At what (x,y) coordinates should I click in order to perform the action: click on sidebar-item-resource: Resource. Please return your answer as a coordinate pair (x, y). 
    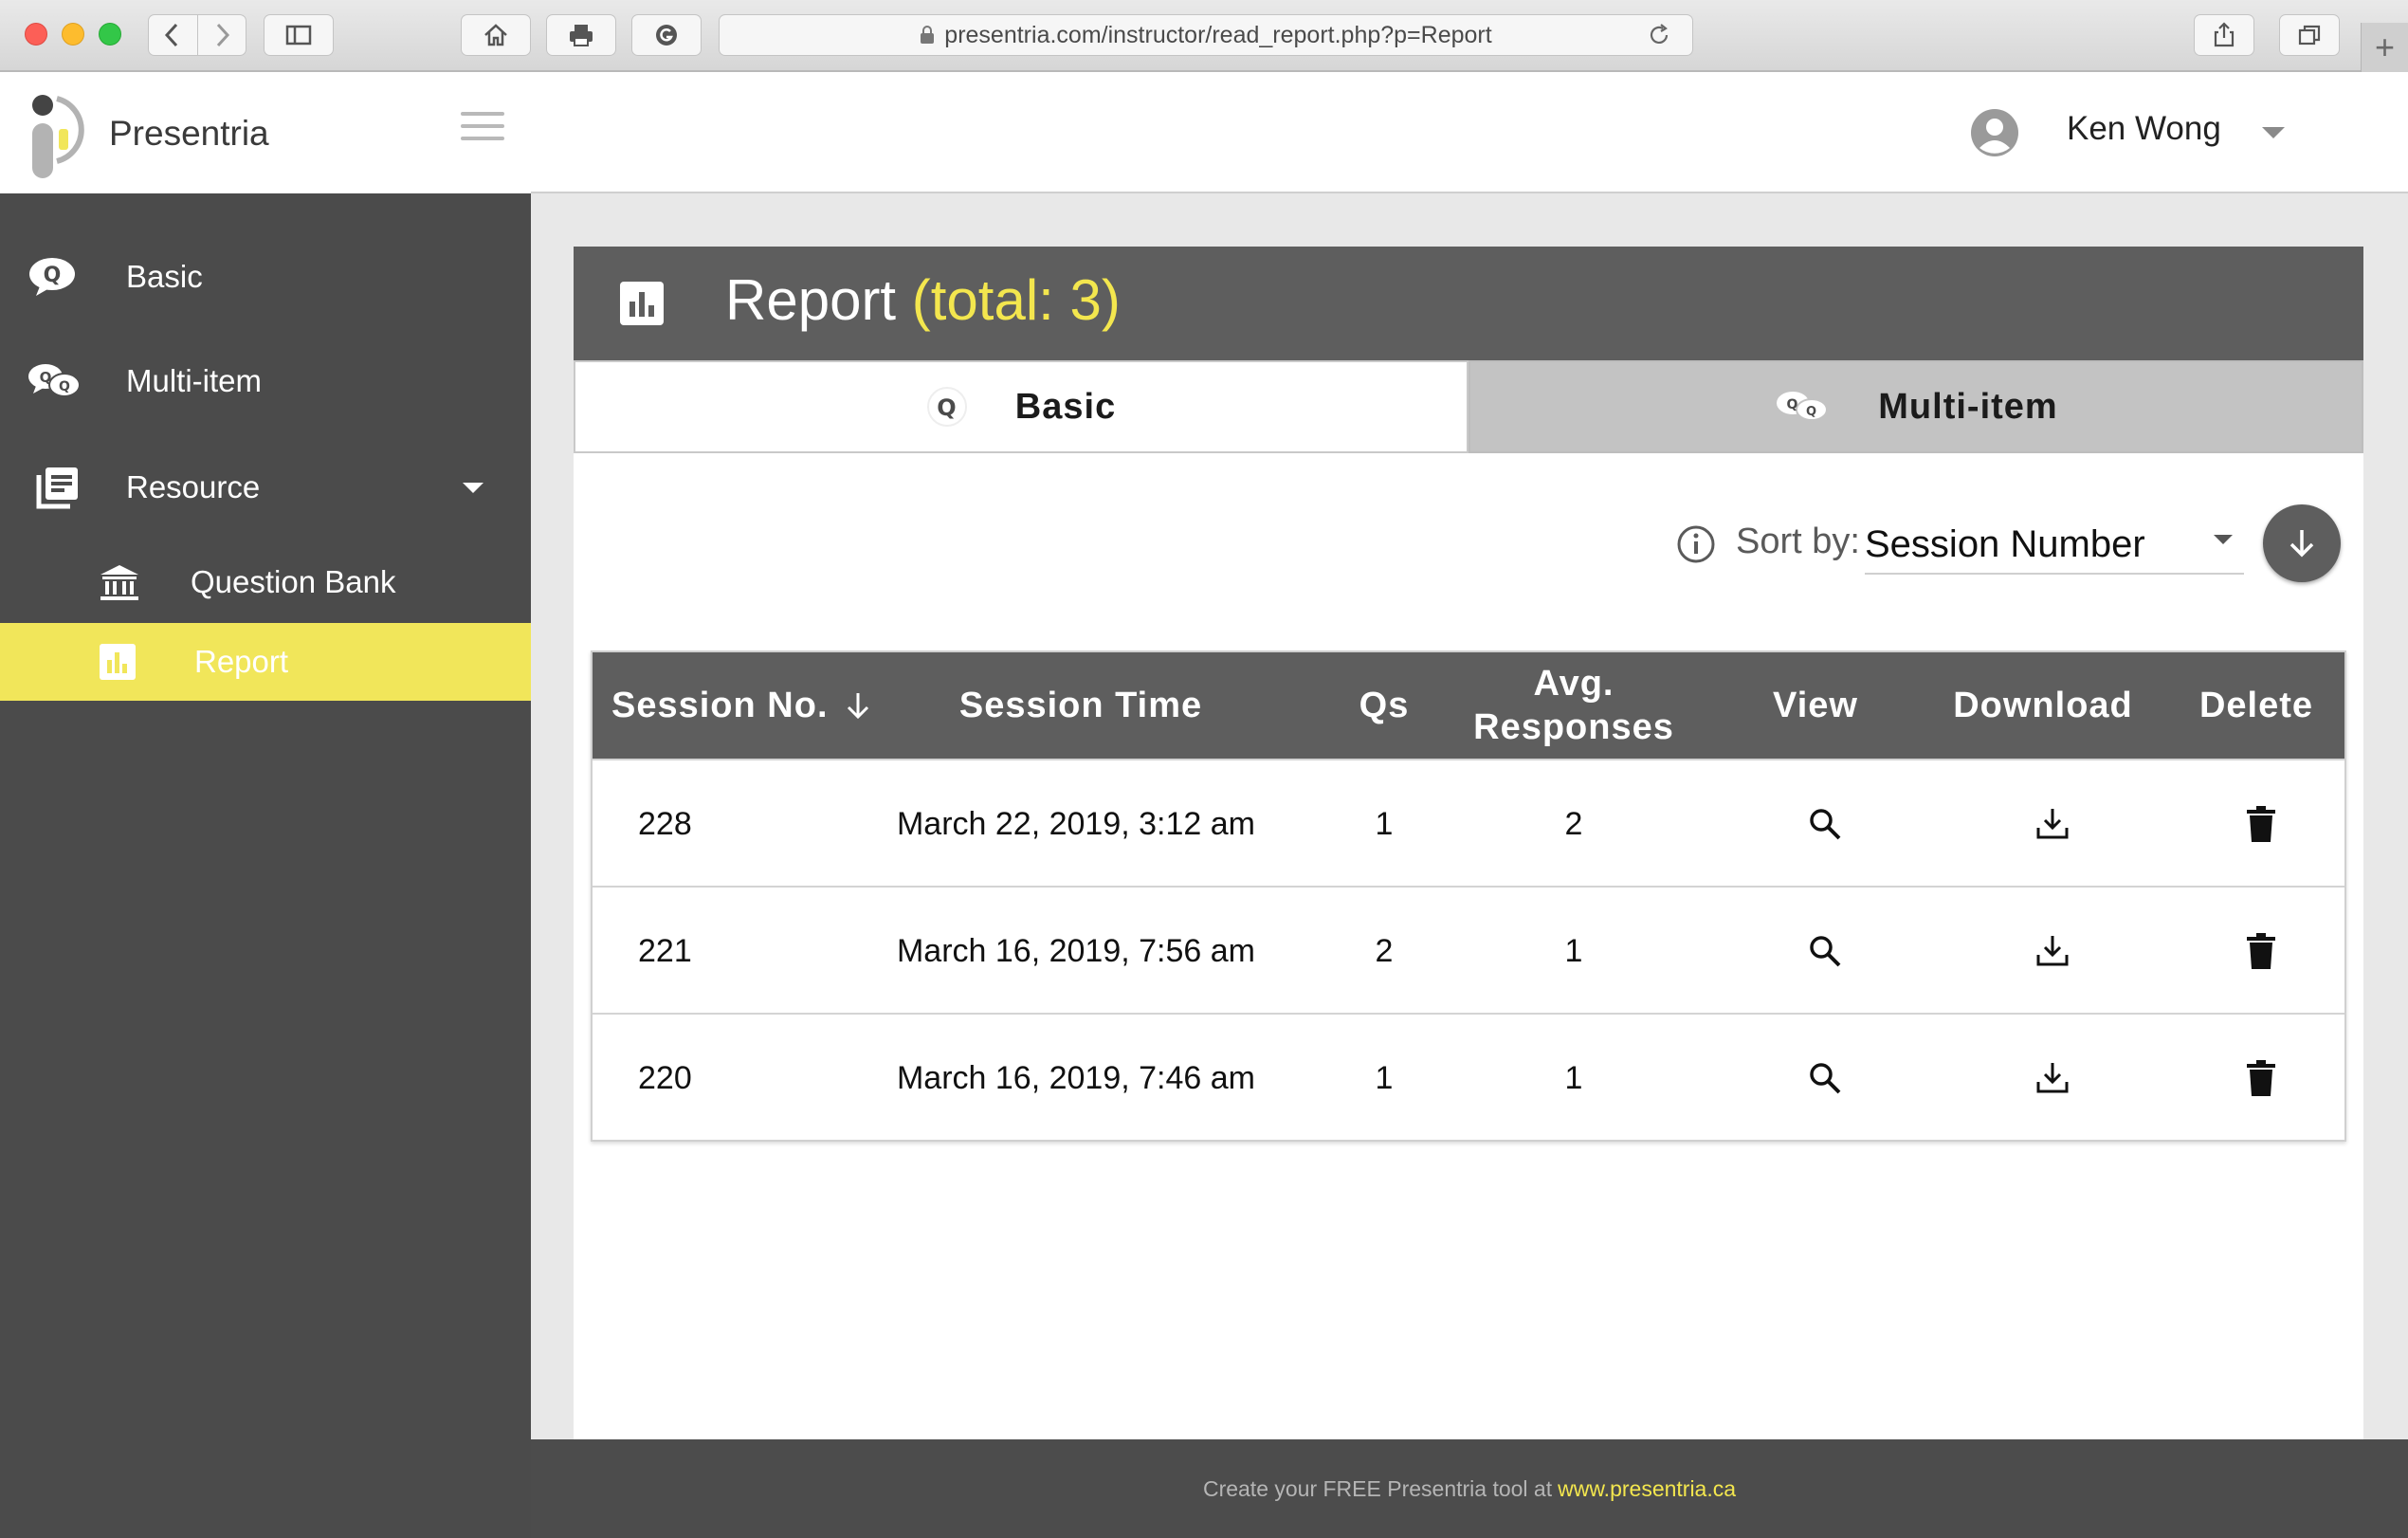
    Looking at the image, I should click on (265, 487).